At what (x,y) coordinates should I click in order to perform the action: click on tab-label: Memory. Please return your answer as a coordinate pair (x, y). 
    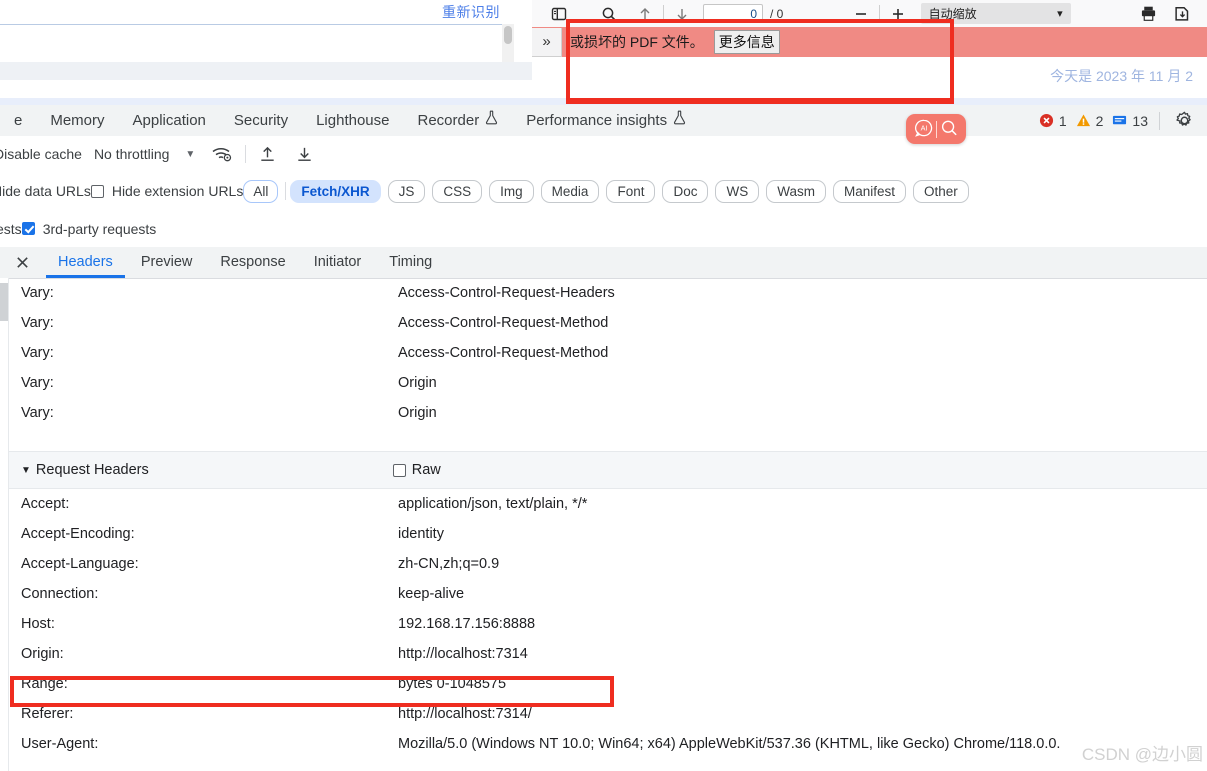
    Looking at the image, I should click on (77, 120).